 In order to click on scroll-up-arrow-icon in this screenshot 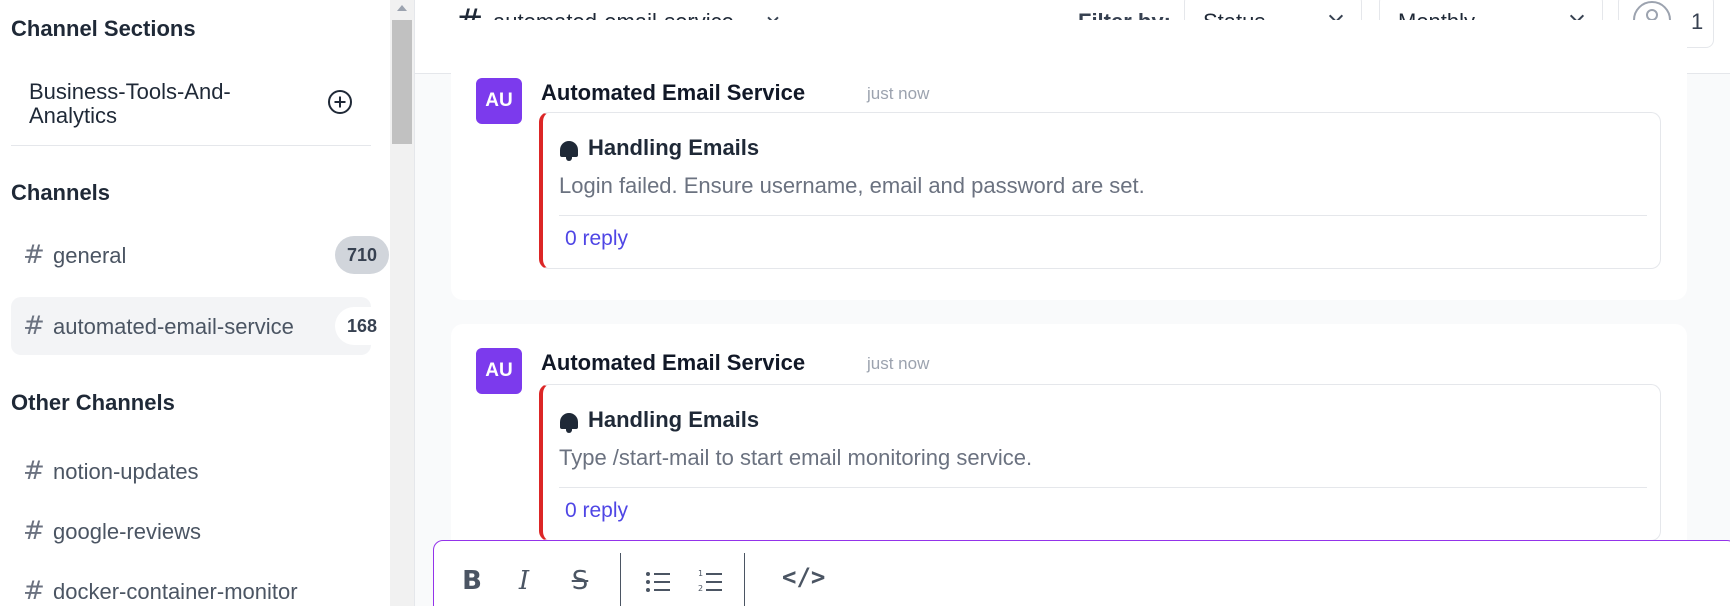, I will do `click(402, 8)`.